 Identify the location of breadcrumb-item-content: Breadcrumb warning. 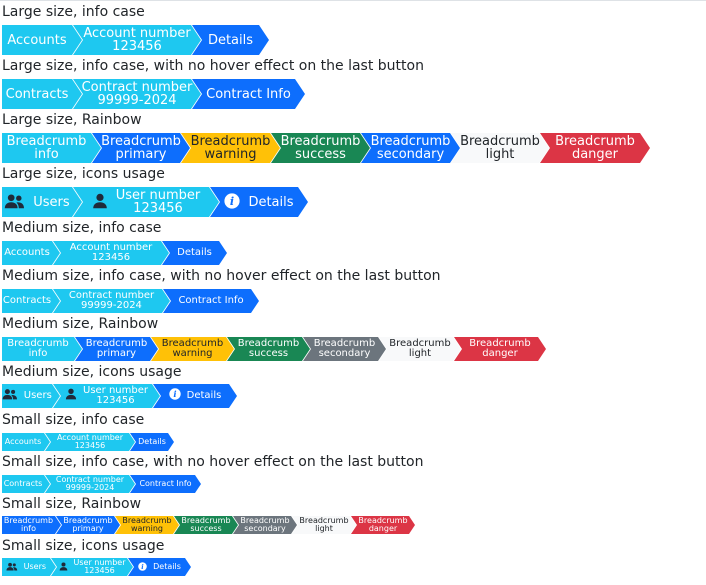
(192, 349).